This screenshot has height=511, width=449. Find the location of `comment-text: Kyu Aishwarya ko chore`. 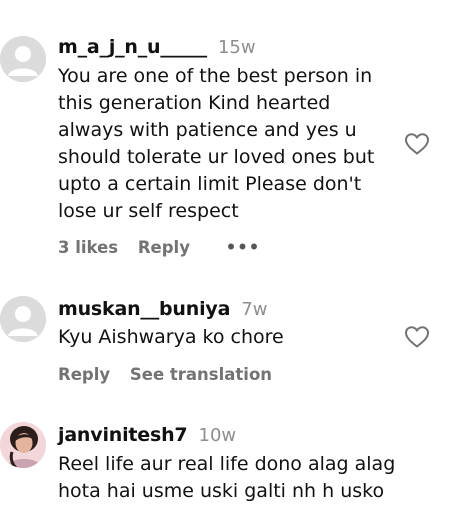

comment-text: Kyu Aishwarya ko chore is located at coordinates (171, 337).